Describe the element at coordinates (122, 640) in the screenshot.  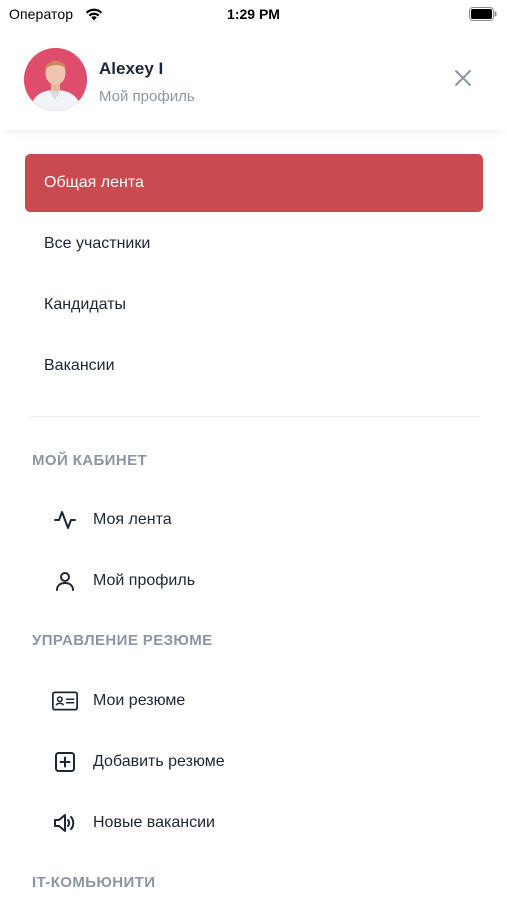
I see `section-title-resume-management: УПРАВЛЕНИЕ РЕЗЮМЕ` at that location.